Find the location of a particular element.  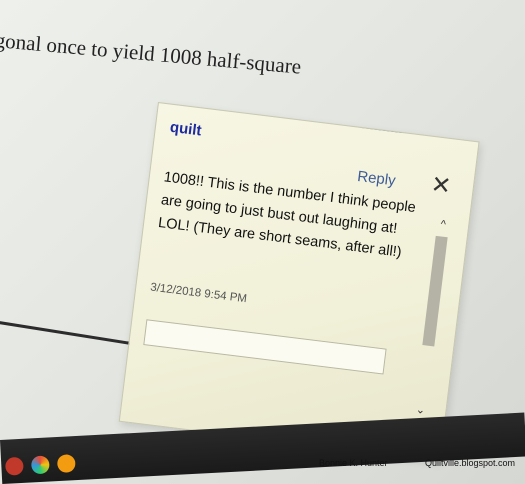

footer-credit: Bonnie K. Hunter is located at coordinates (353, 463).